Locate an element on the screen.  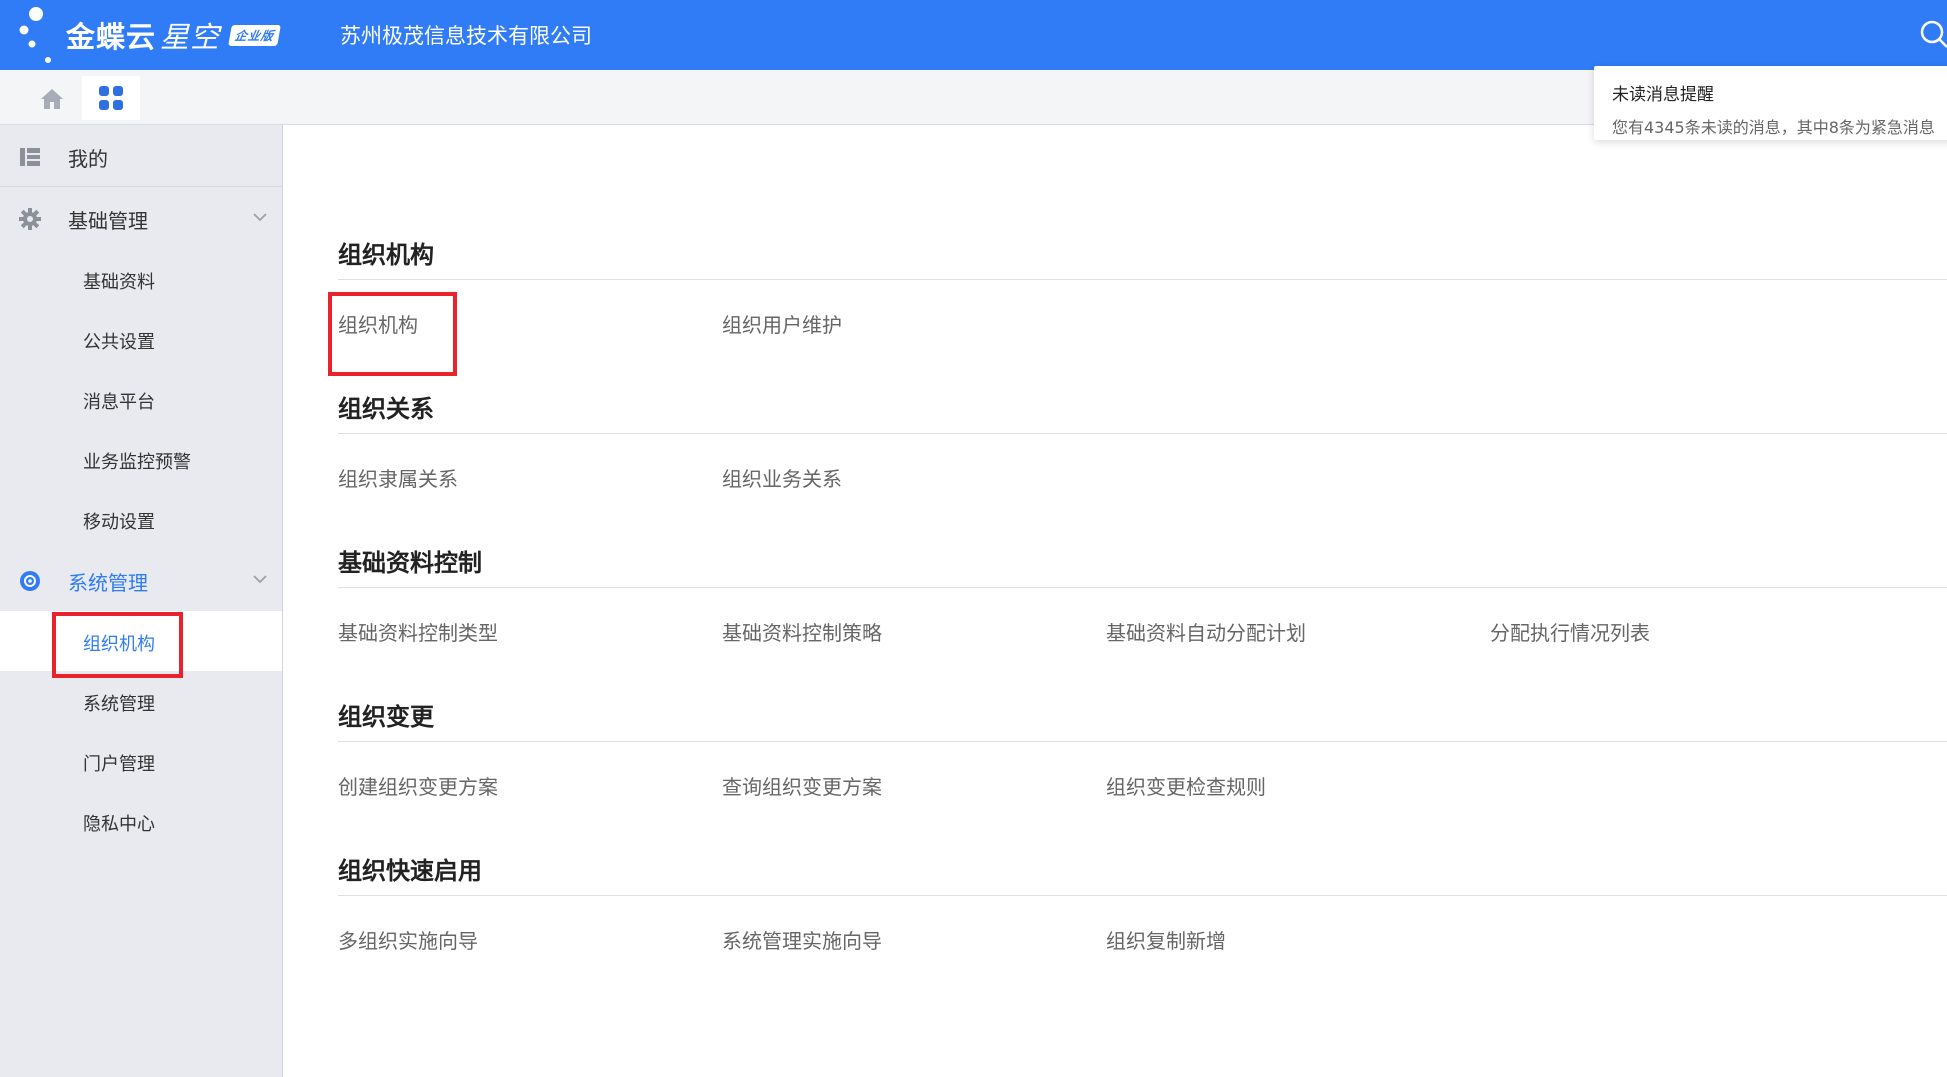
section-title: 组织机构 is located at coordinates (1142, 257).